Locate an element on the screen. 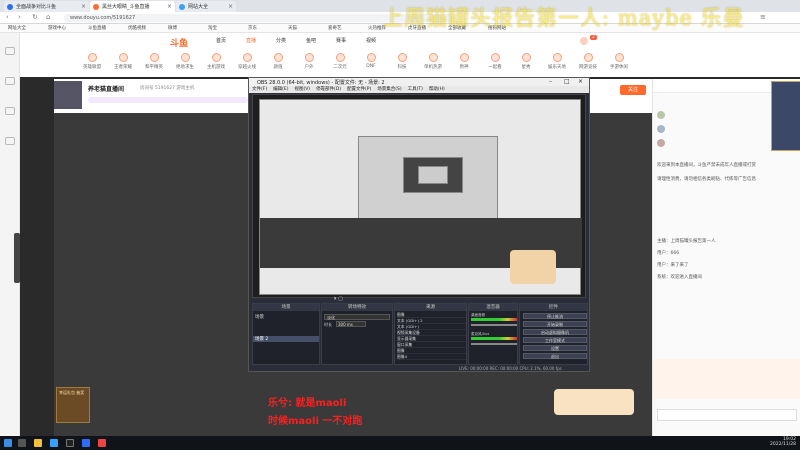 The width and height of the screenshot is (800, 450). gift-bar is located at coordinates (726, 379).